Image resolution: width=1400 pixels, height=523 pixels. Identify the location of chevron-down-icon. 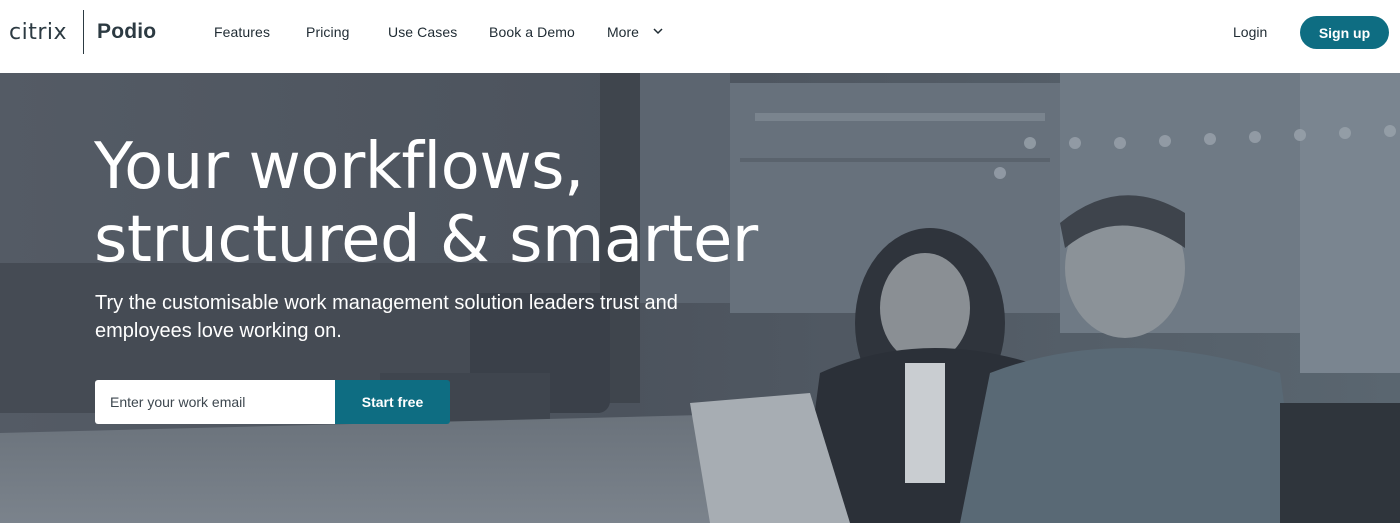
(658, 31).